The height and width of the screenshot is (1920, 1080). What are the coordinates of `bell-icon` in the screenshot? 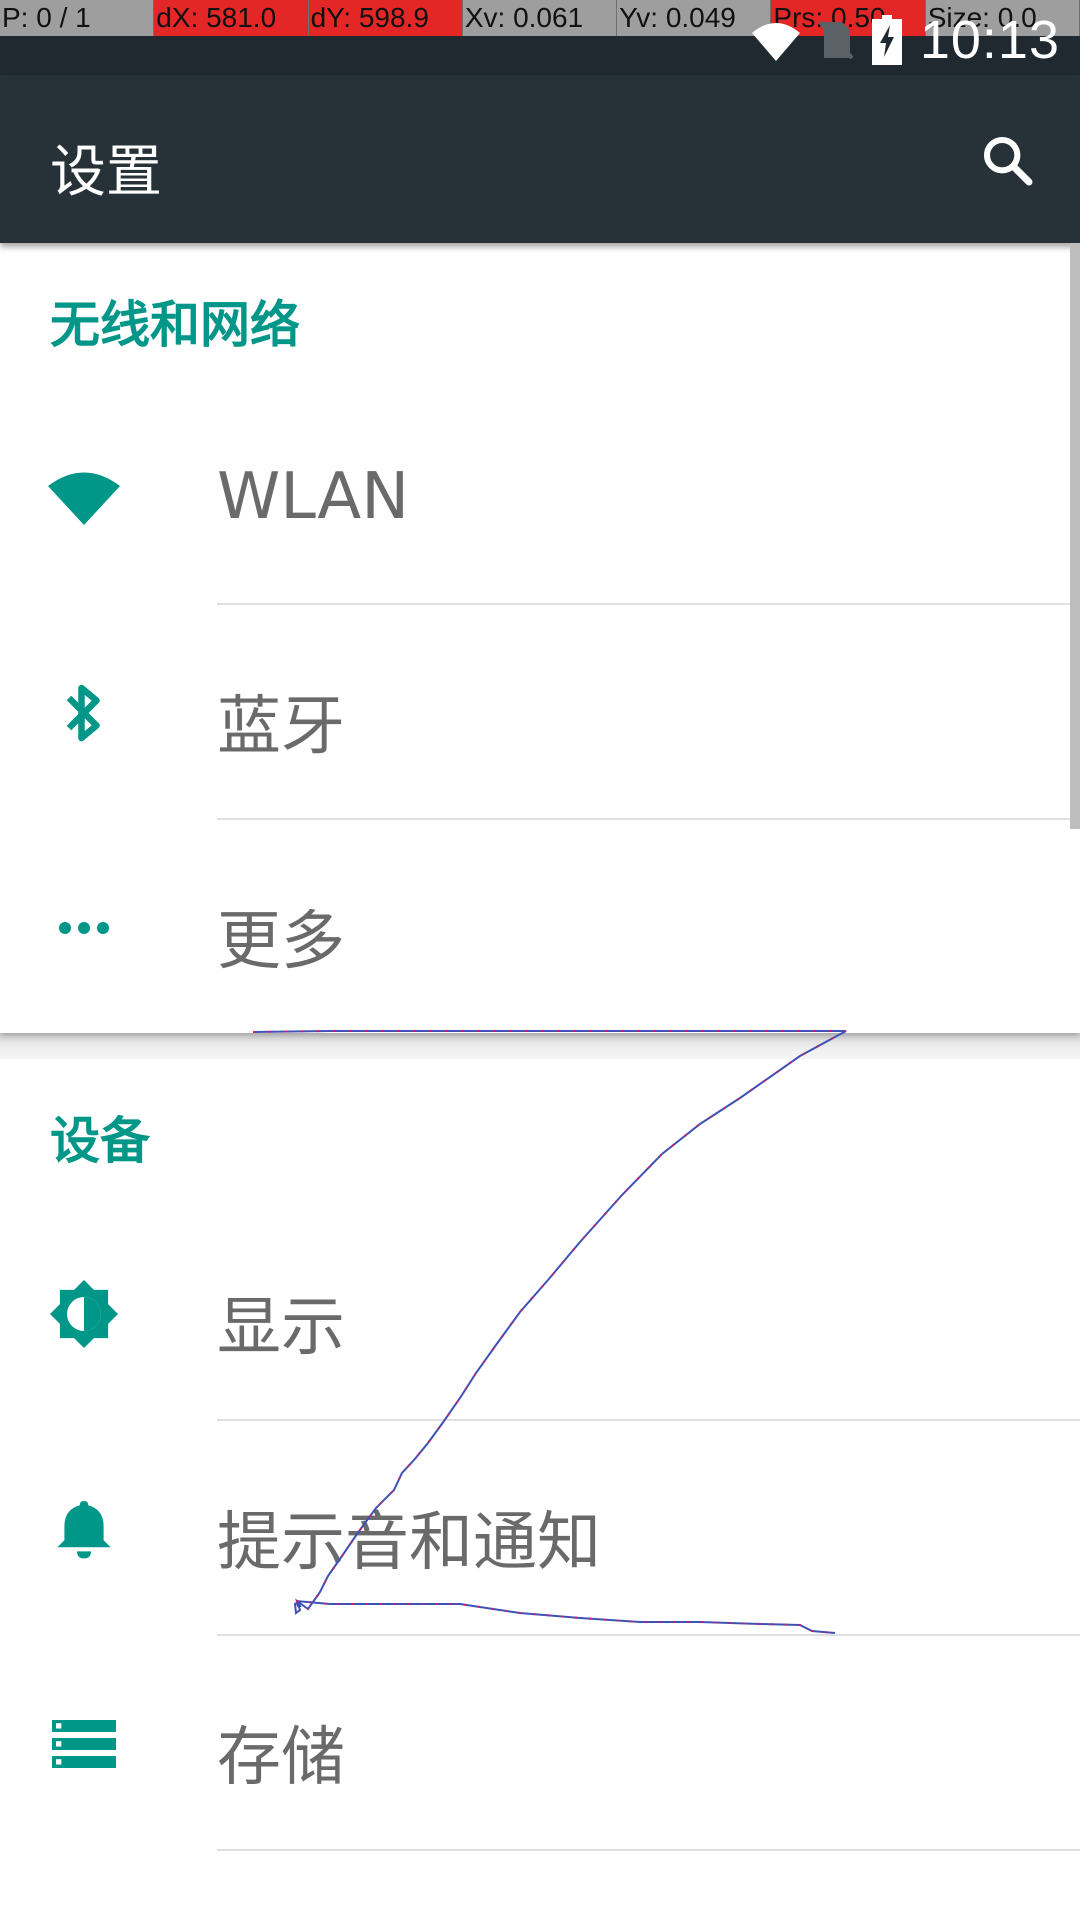 It's located at (84, 1530).